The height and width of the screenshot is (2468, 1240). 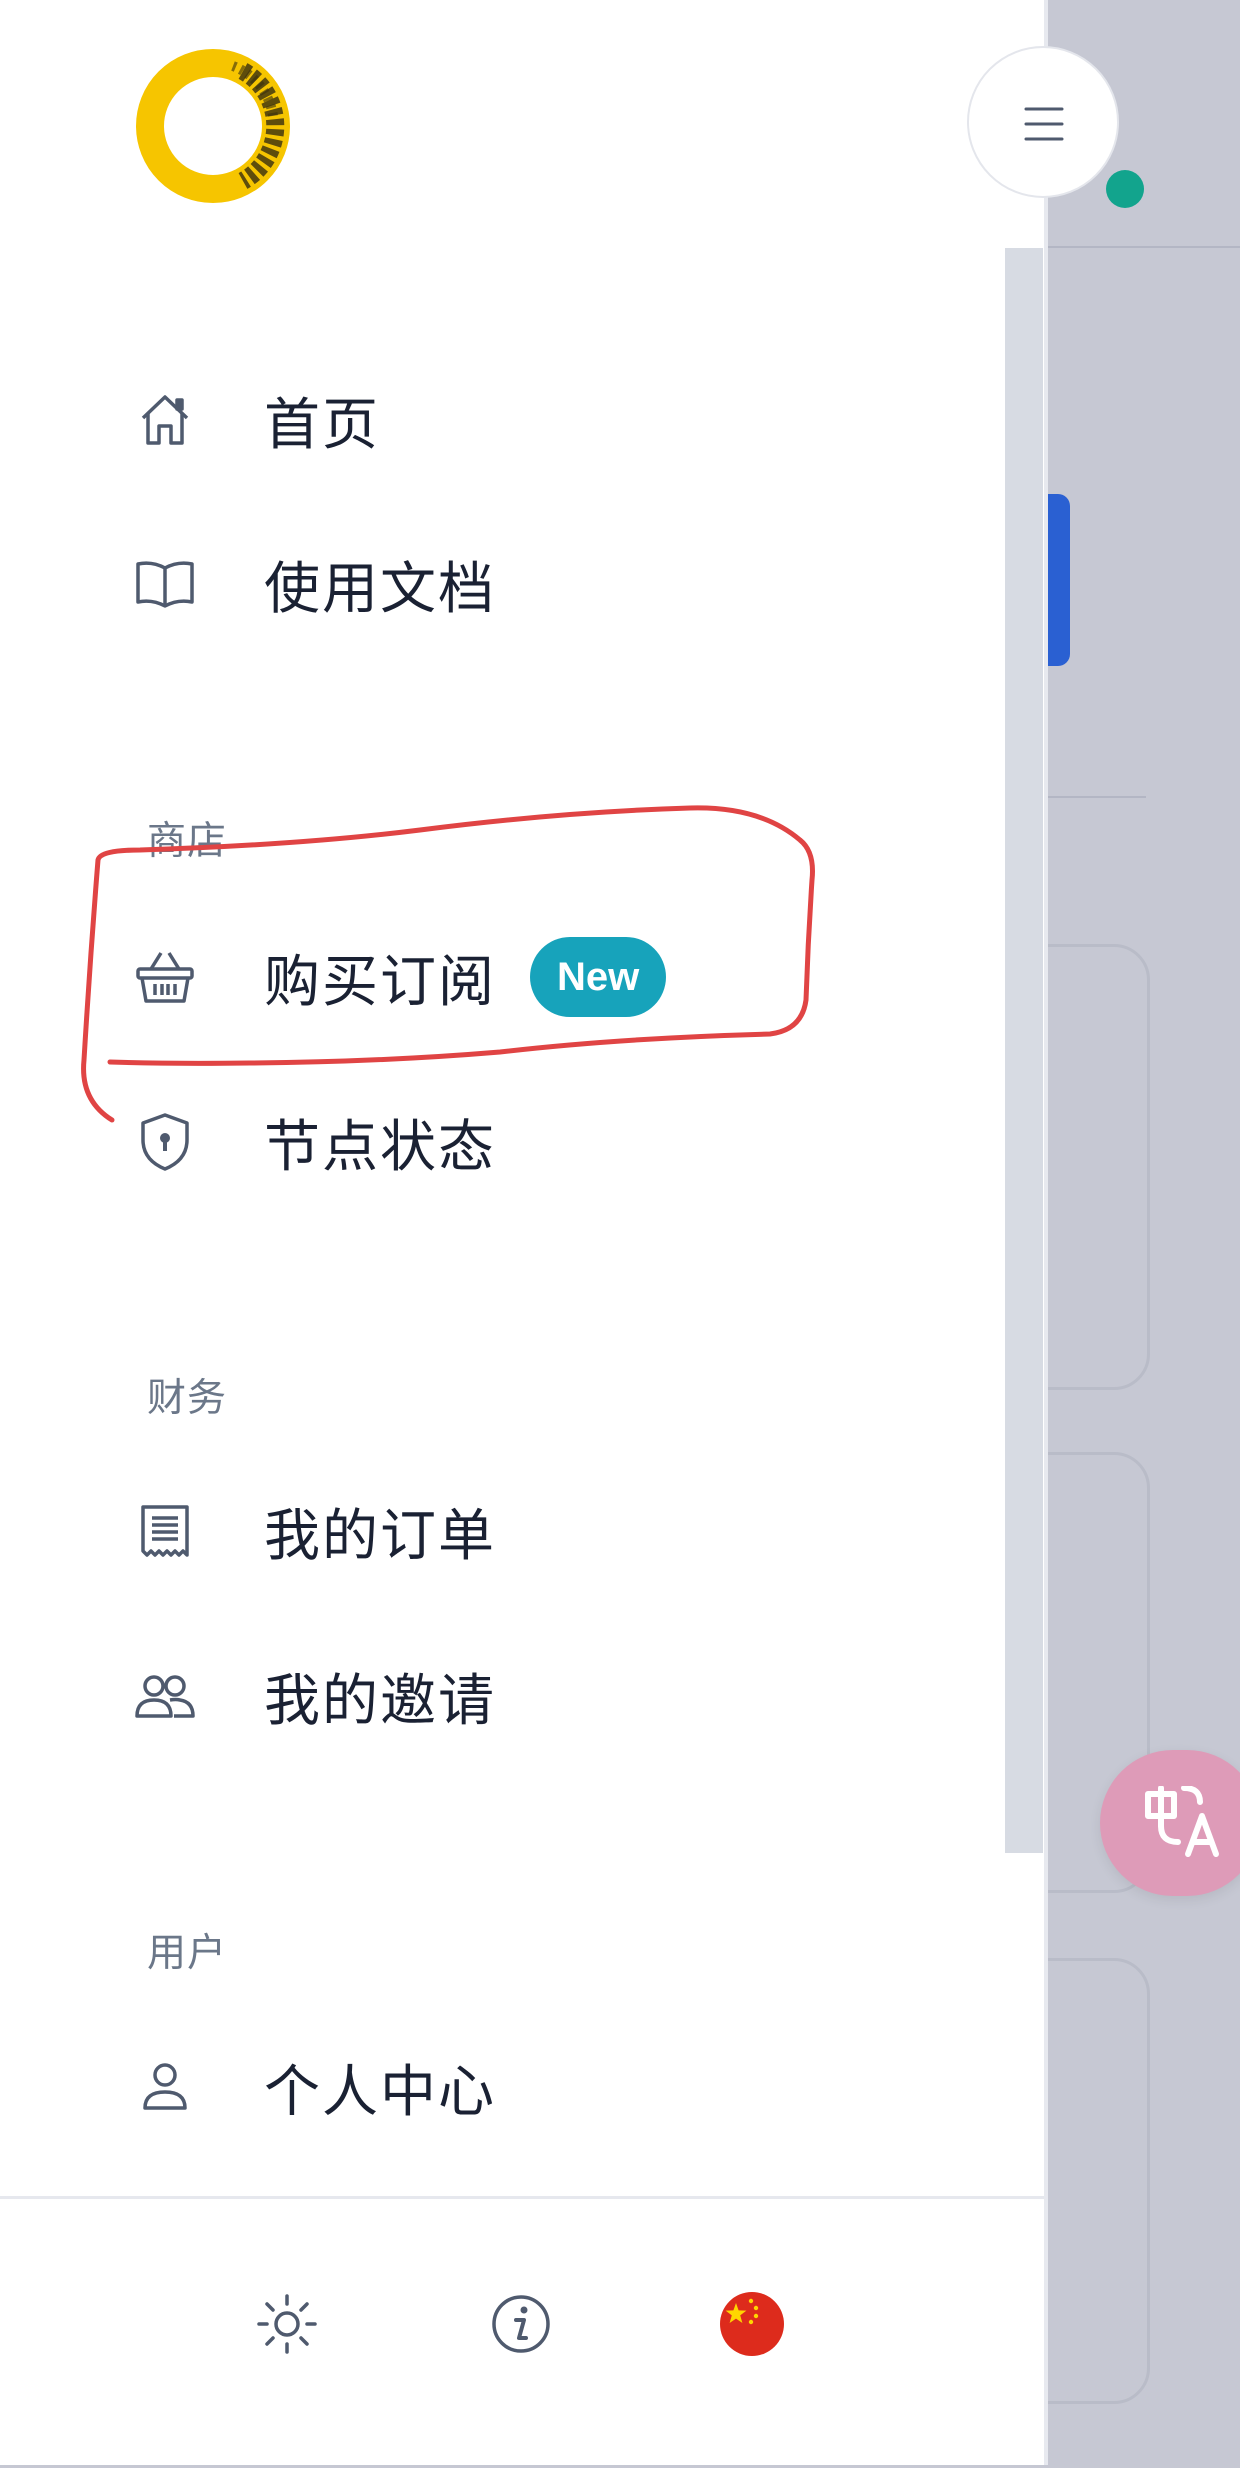 I want to click on new-badge: New, so click(x=598, y=977).